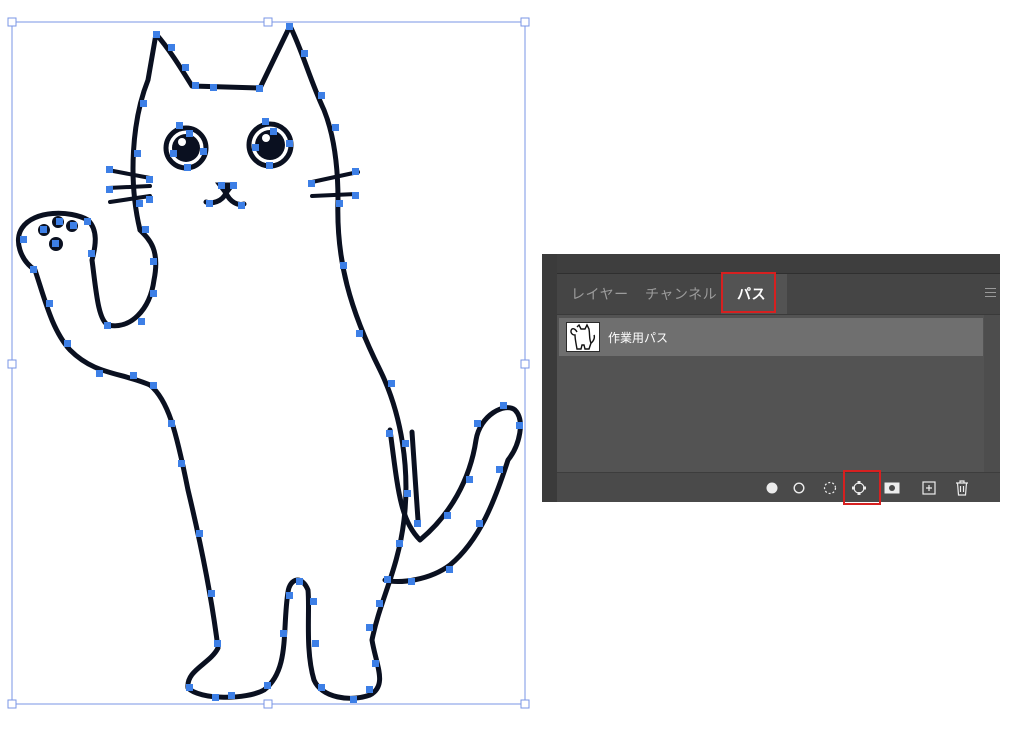  I want to click on bbox-handle-bottom, so click(268, 704).